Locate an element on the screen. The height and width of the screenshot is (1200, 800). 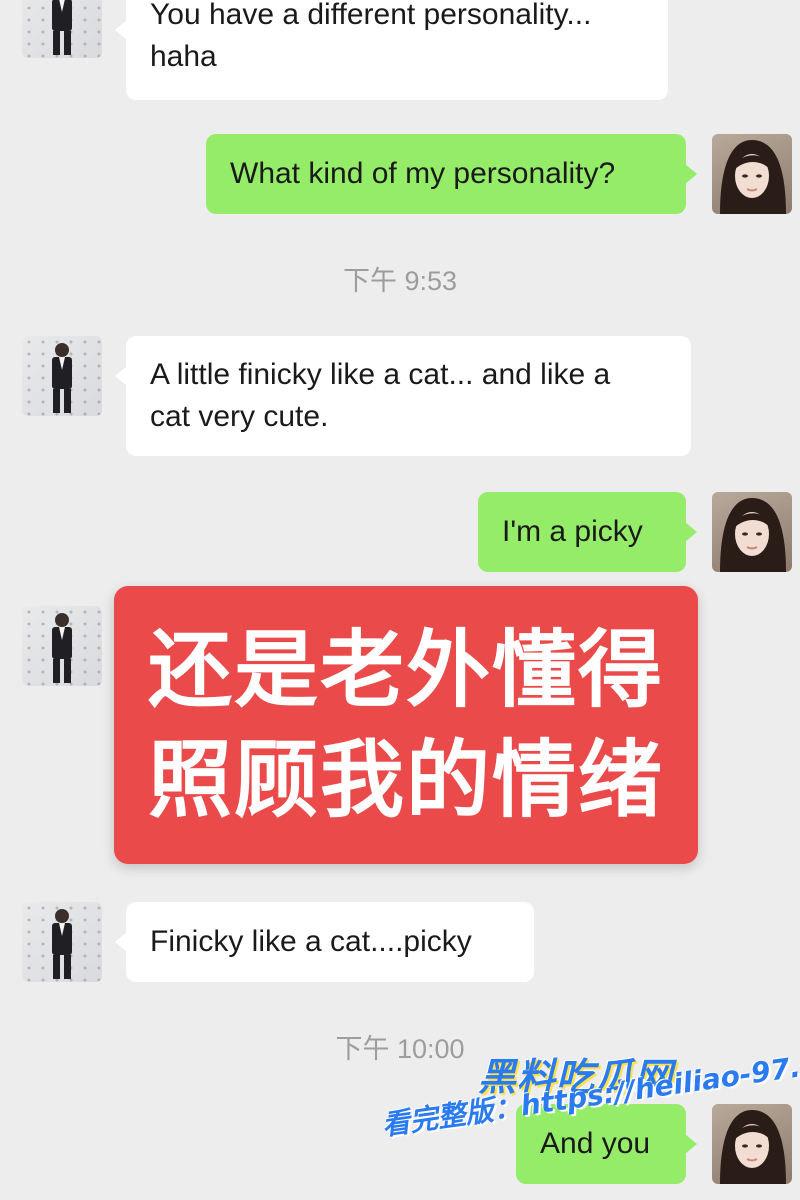
timestamp: 下午 9:53 is located at coordinates (400, 281).